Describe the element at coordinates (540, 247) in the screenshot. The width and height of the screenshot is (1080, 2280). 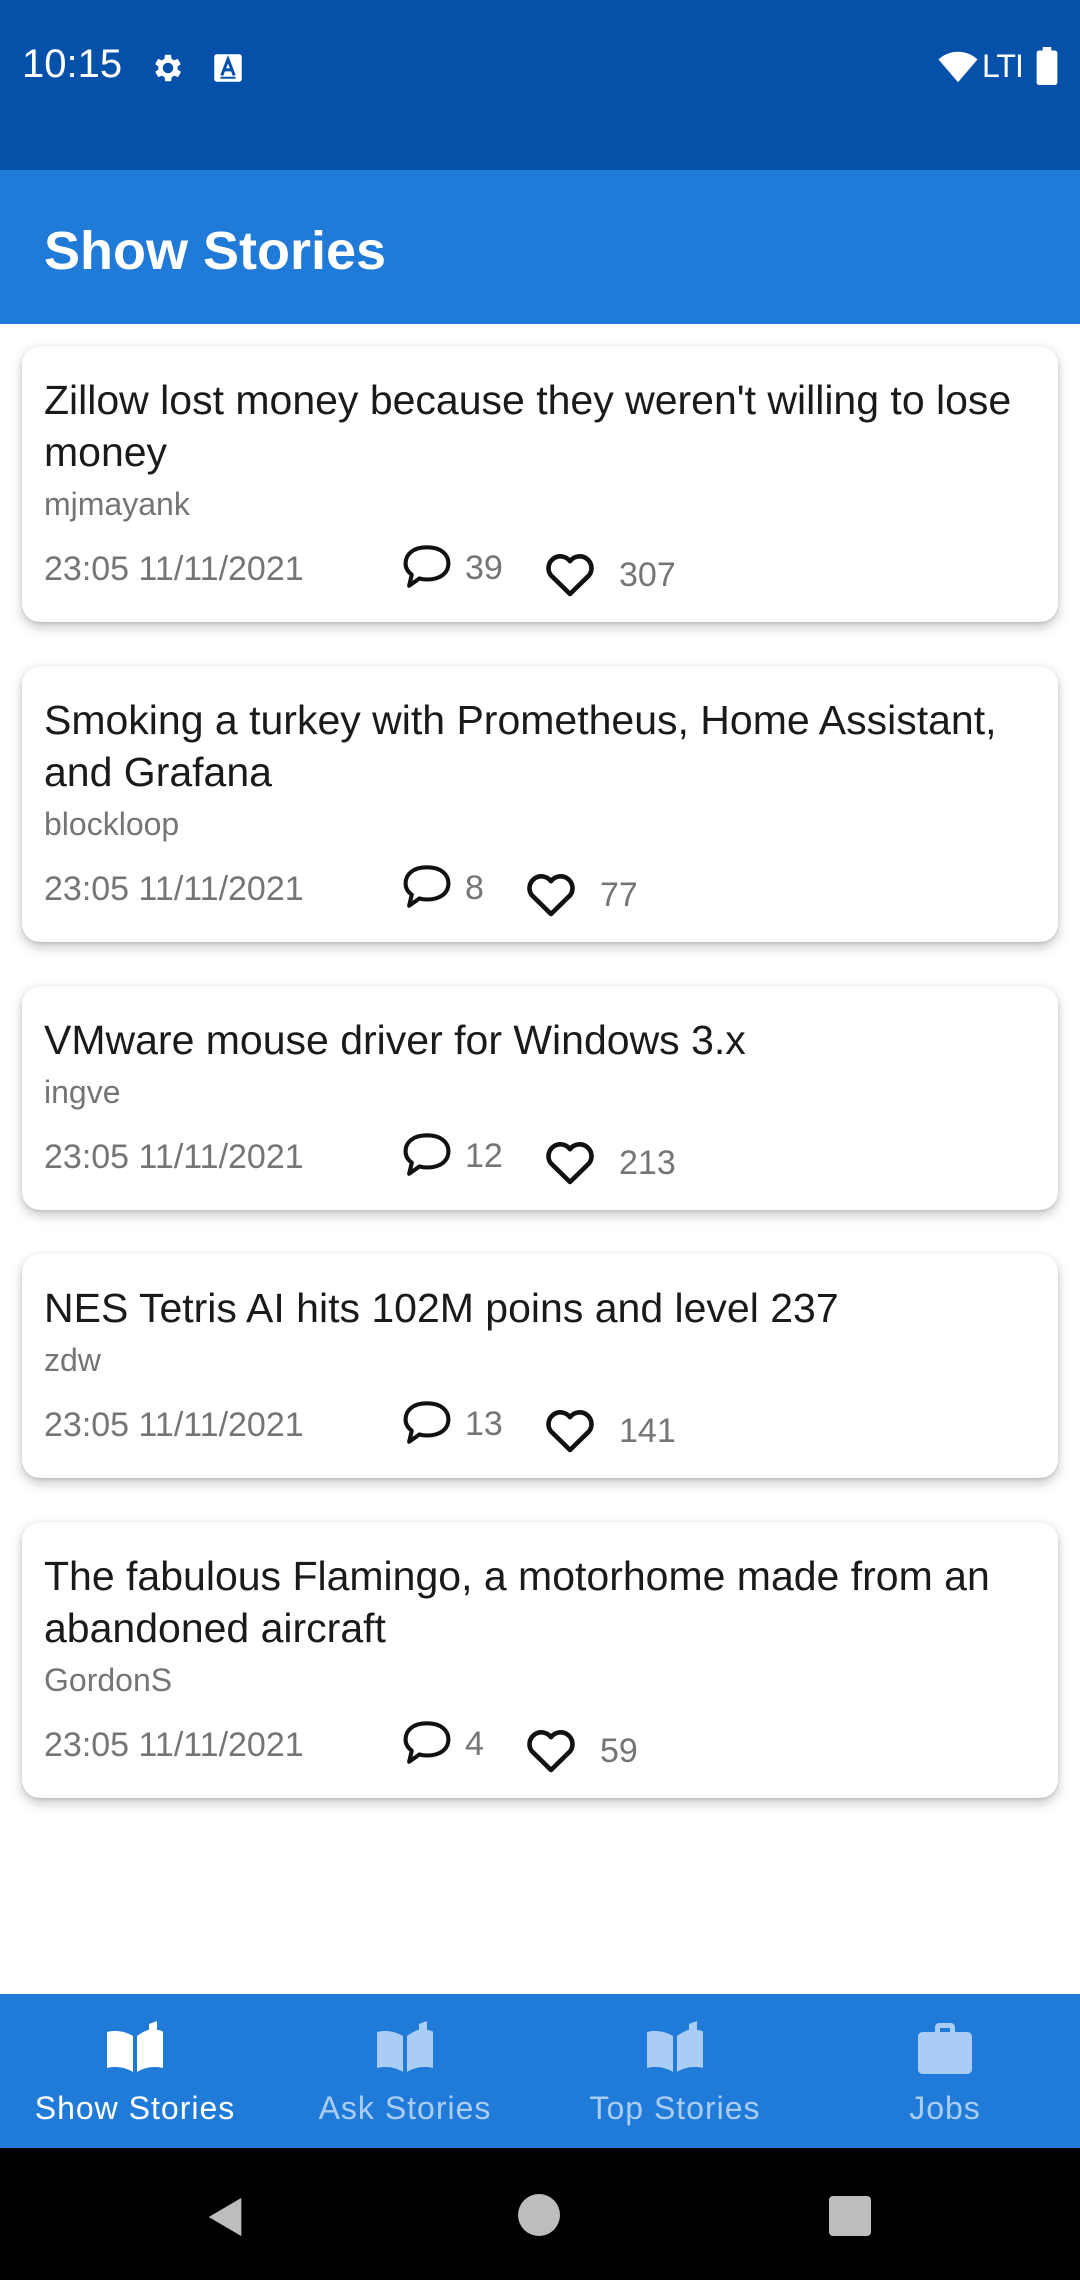
I see `app-bar: Show Stories` at that location.